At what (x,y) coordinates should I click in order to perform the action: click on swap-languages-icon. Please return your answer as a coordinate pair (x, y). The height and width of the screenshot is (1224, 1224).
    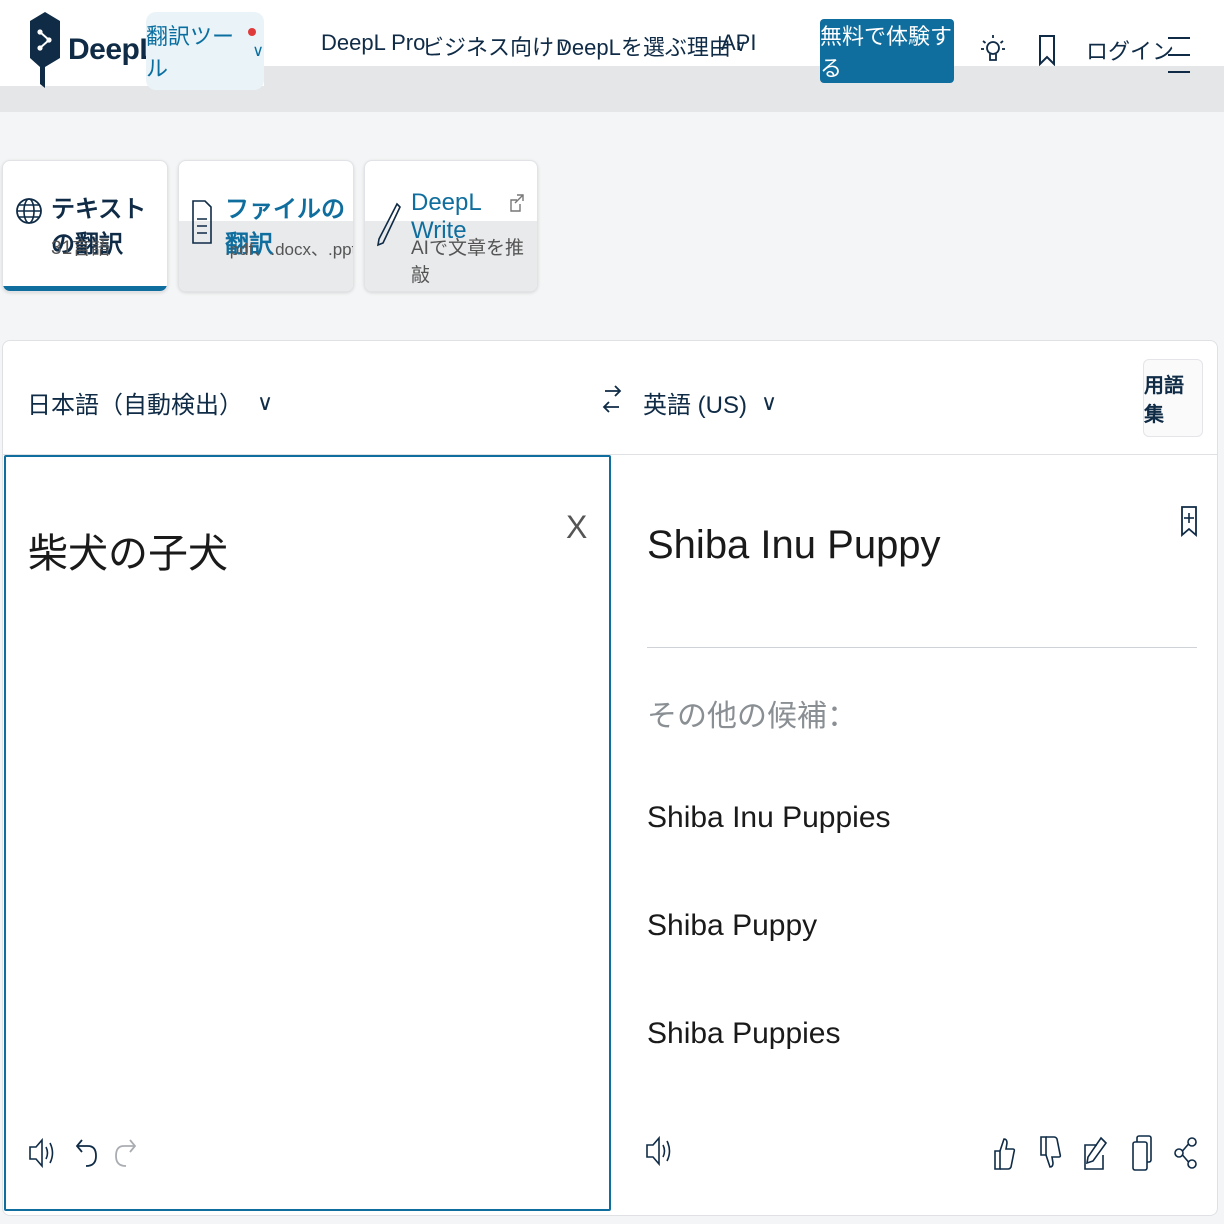
    Looking at the image, I should click on (612, 399).